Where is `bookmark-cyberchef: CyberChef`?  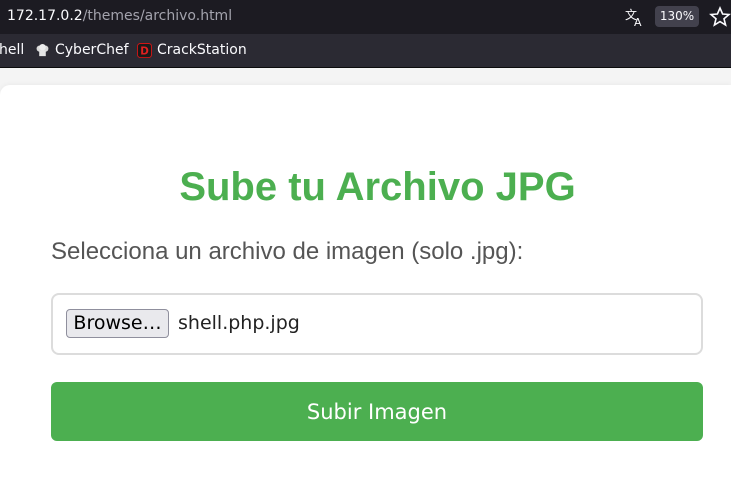
bookmark-cyberchef: CyberChef is located at coordinates (82, 50).